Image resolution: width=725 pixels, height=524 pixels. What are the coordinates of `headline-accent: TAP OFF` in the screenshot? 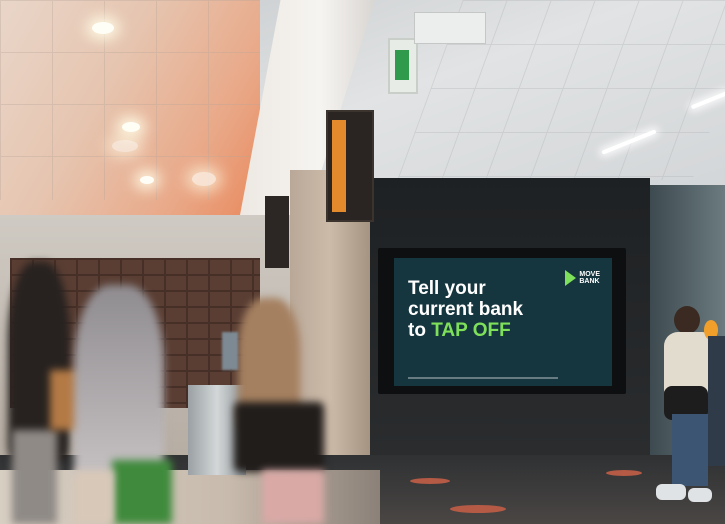 It's located at (471, 330).